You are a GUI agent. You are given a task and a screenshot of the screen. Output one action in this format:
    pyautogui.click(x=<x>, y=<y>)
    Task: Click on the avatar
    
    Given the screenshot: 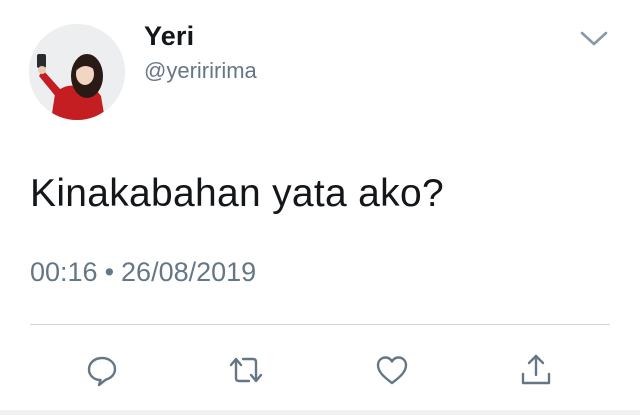 What is the action you would take?
    pyautogui.click(x=77, y=72)
    